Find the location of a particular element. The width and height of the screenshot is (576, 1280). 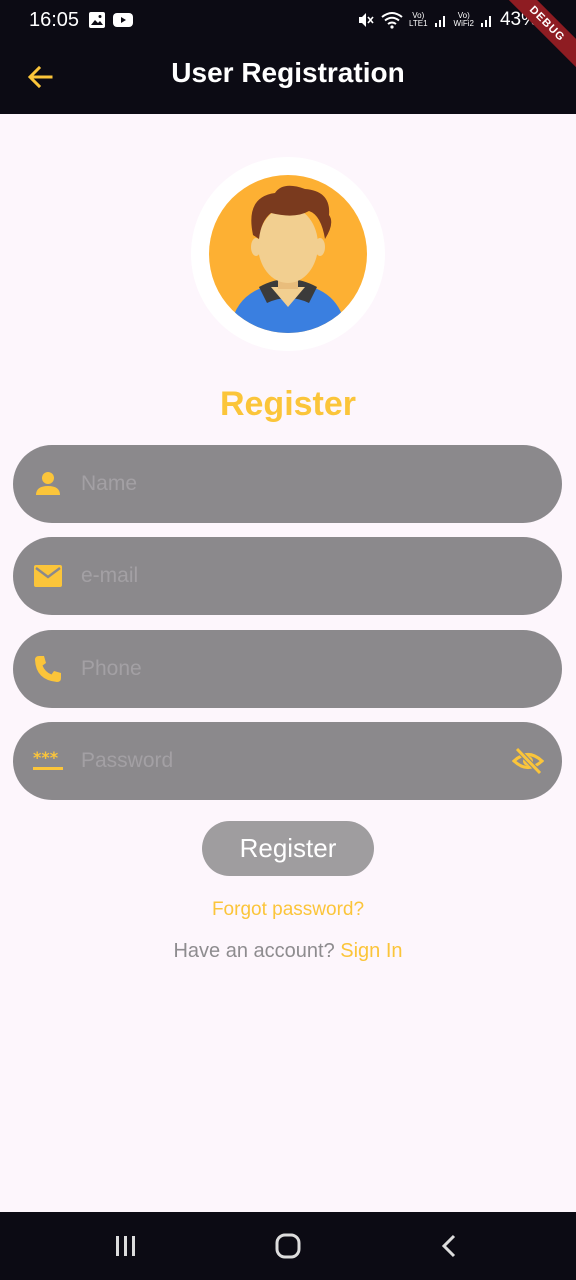

system-nav-bar is located at coordinates (288, 1246).